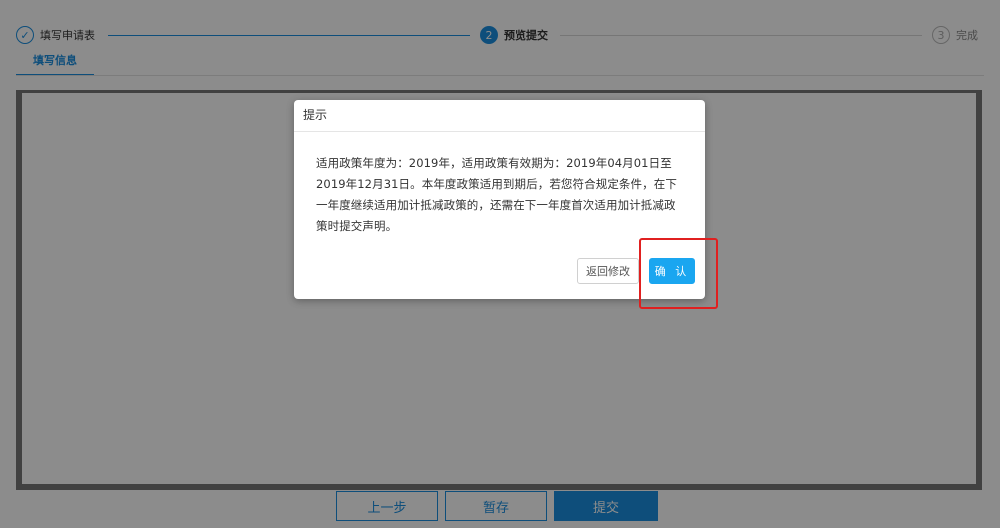 This screenshot has height=528, width=1000. Describe the element at coordinates (678, 273) in the screenshot. I see `confirm-highlight-box` at that location.